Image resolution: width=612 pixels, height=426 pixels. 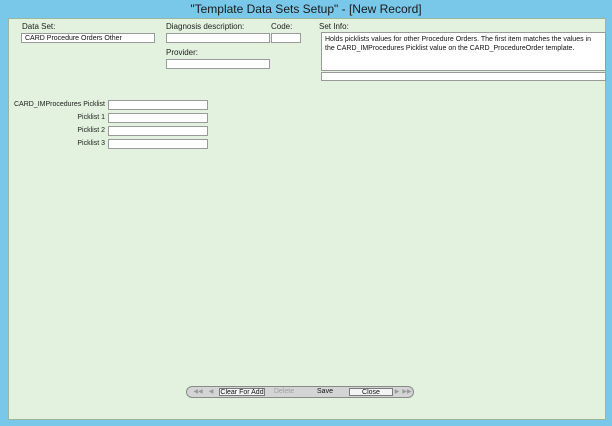 What do you see at coordinates (91, 143) in the screenshot?
I see `picklist-label-3: Picklist 3` at bounding box center [91, 143].